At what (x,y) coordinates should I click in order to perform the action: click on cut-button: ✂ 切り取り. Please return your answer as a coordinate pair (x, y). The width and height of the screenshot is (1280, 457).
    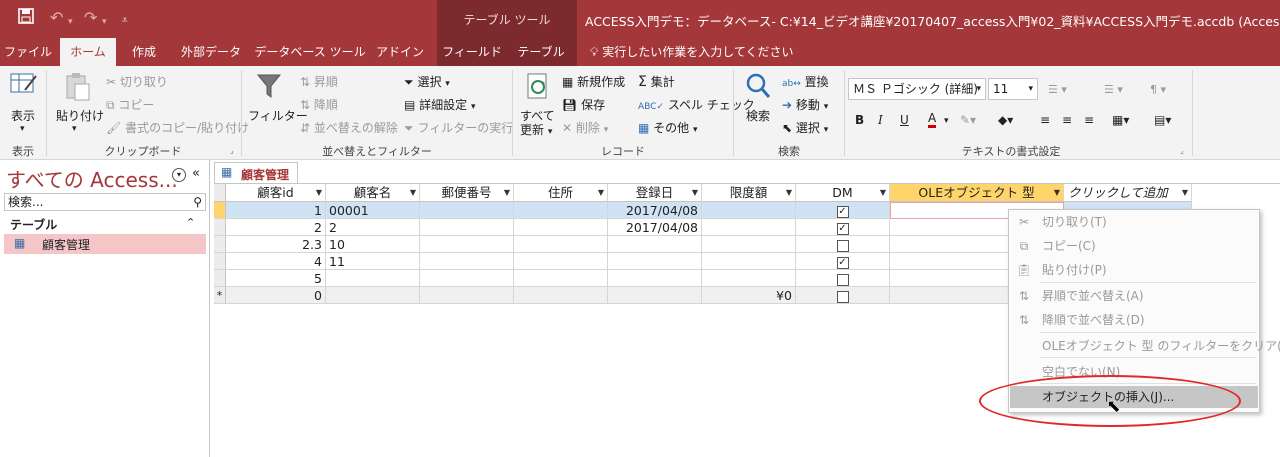
    Looking at the image, I should click on (137, 82).